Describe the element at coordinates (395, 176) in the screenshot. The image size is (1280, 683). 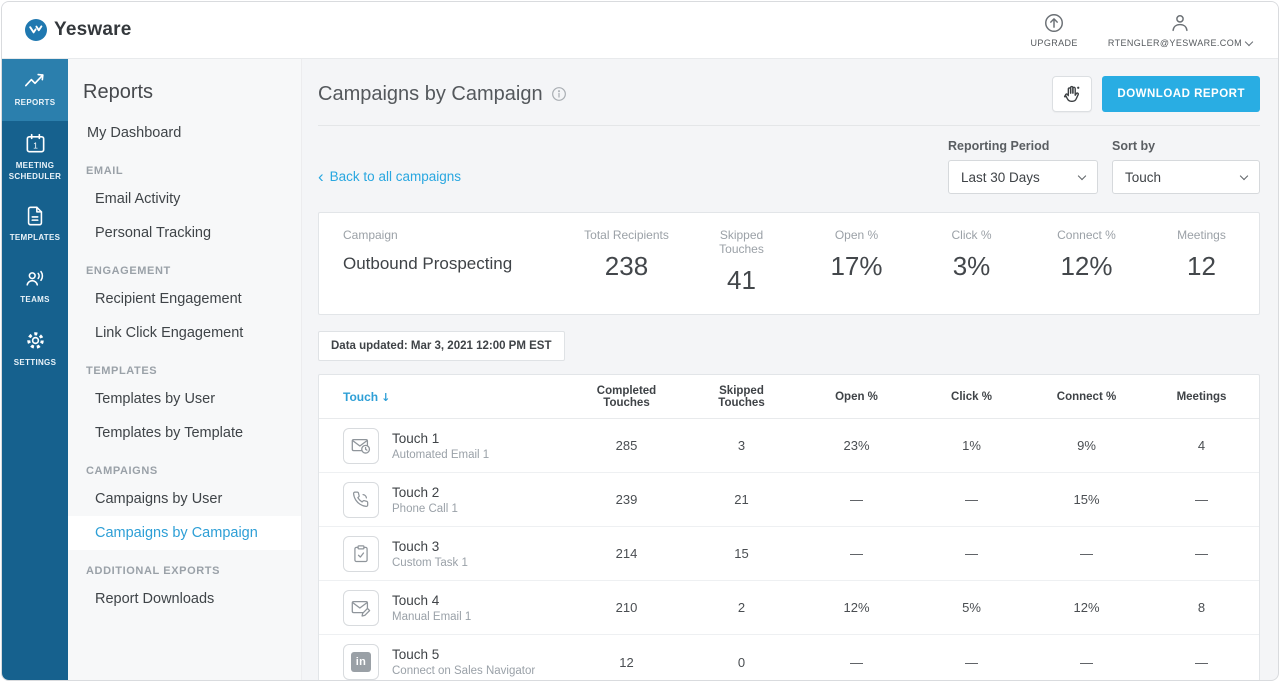
I see `back-link-label: Back to all campaigns` at that location.